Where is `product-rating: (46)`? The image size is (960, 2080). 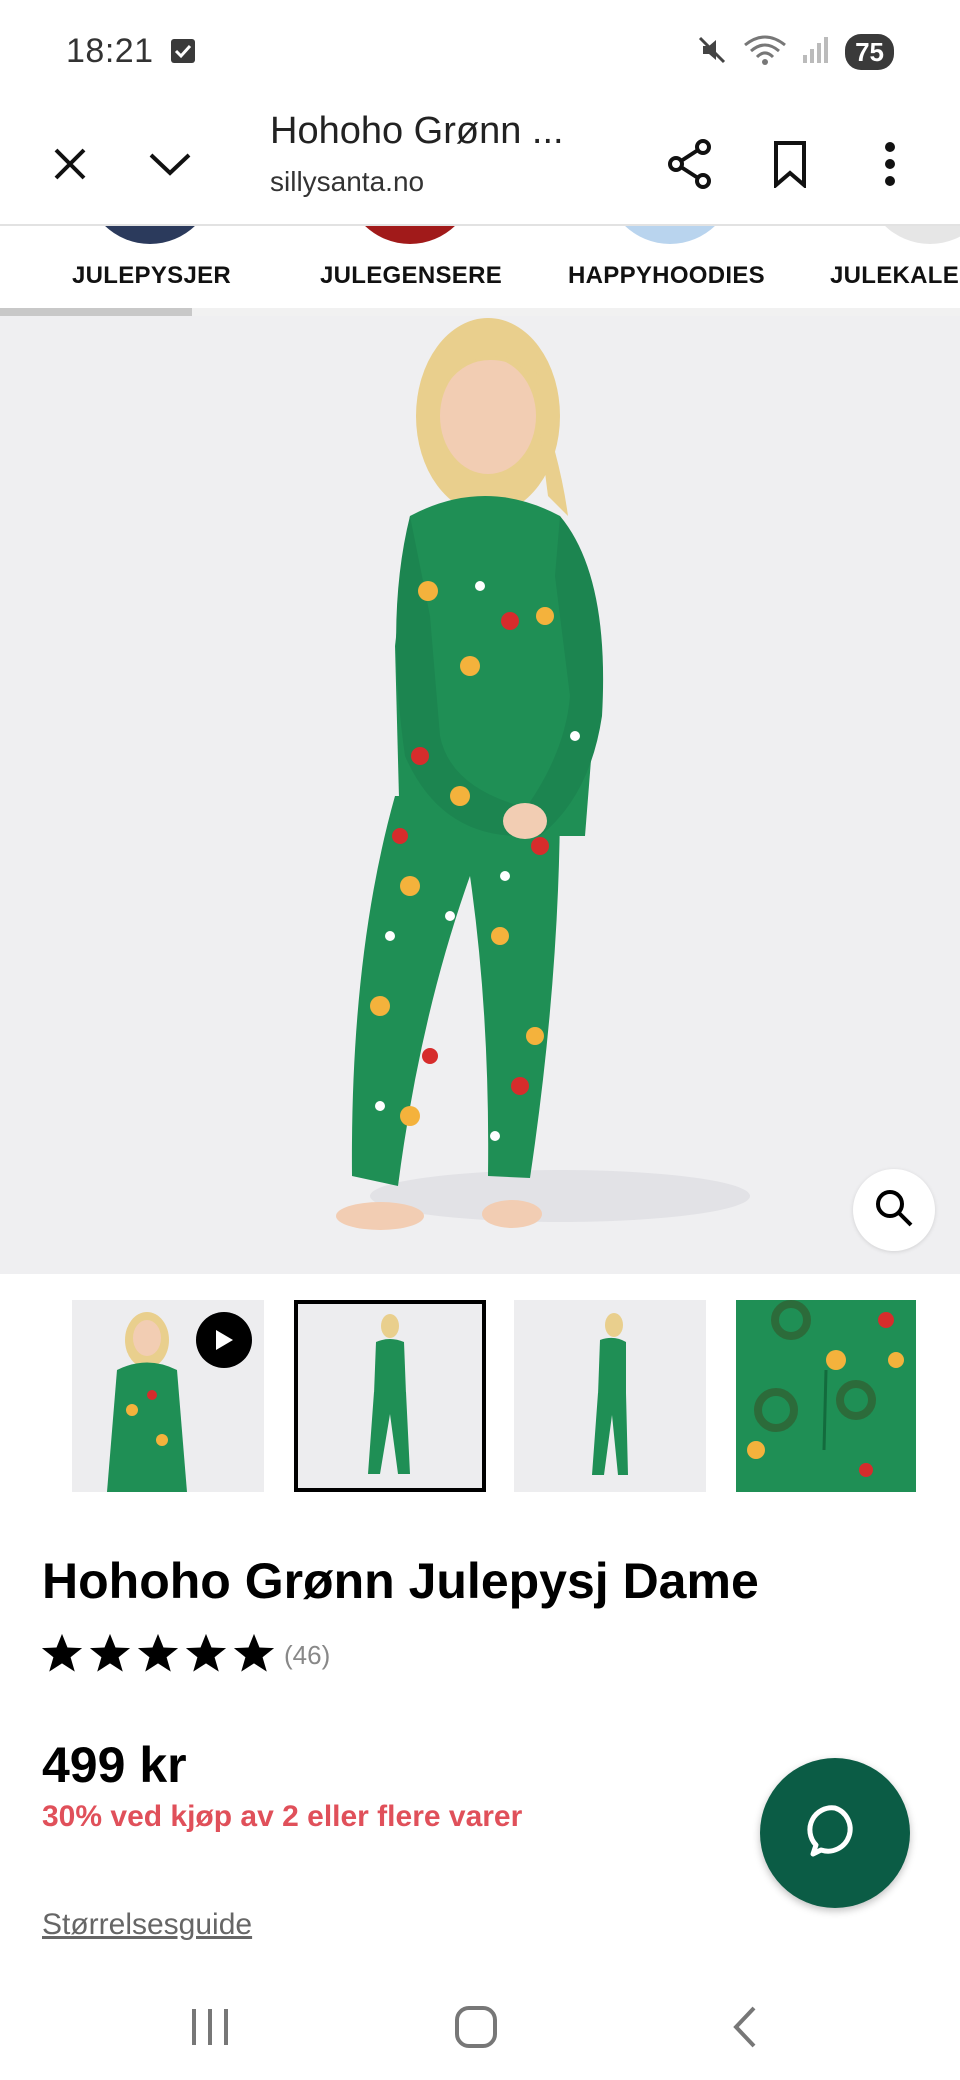 product-rating: (46) is located at coordinates (185, 1655).